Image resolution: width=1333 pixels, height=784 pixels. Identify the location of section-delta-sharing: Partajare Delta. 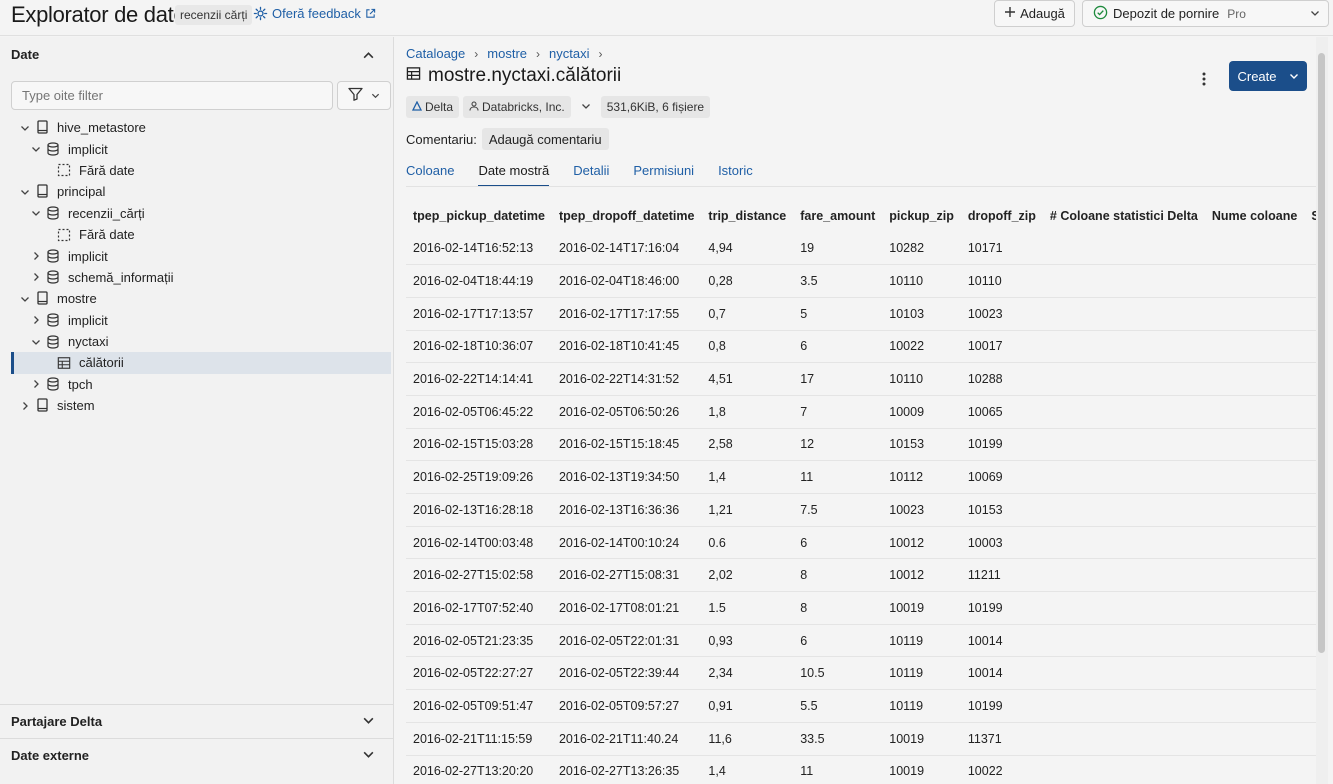
(197, 721).